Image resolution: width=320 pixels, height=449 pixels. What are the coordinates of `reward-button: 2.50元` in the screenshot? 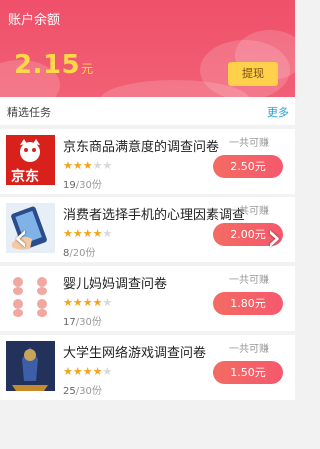 It's located at (248, 166).